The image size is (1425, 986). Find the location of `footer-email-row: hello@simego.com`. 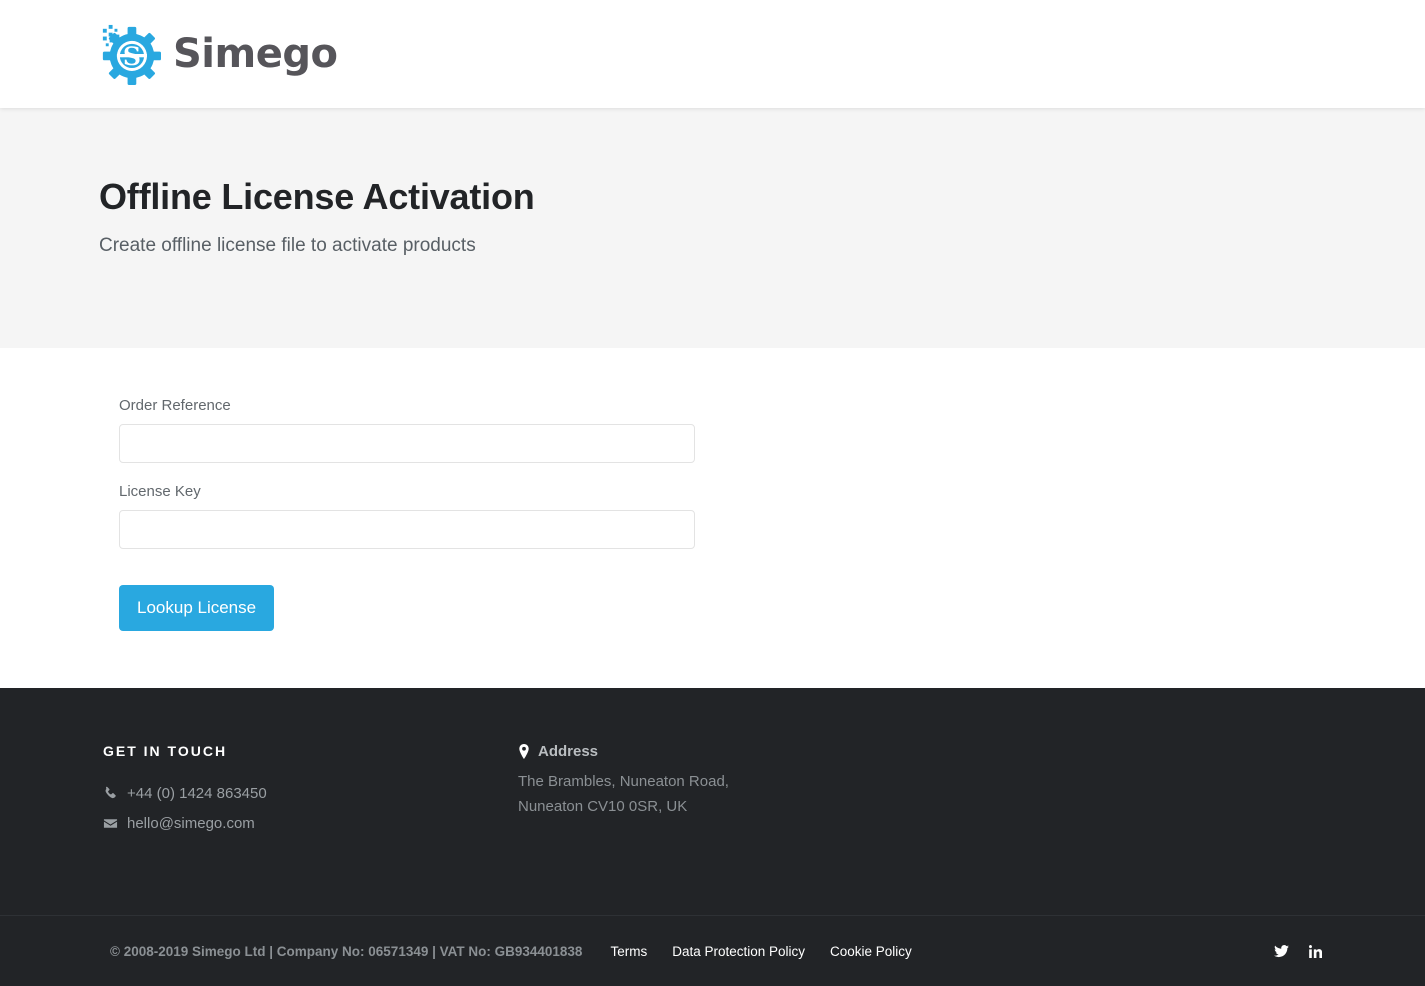

footer-email-row: hello@simego.com is located at coordinates (310, 823).